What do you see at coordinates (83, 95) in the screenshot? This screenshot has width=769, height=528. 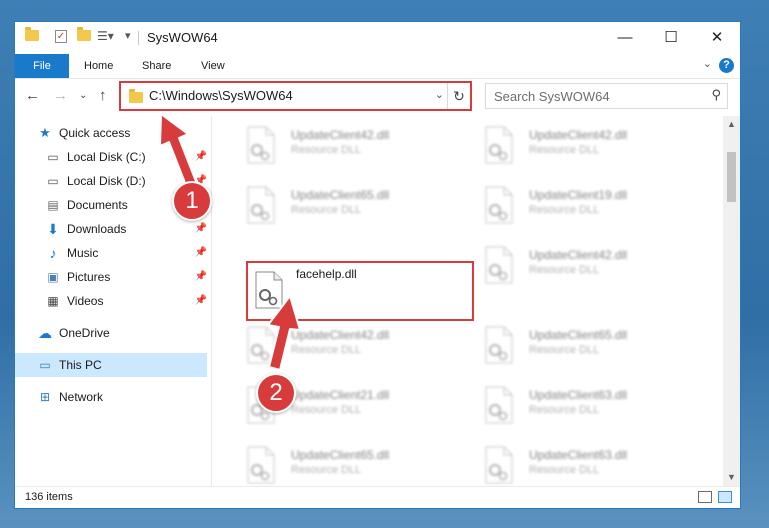 I see `recent-locations-chevron-icon: ⌄` at bounding box center [83, 95].